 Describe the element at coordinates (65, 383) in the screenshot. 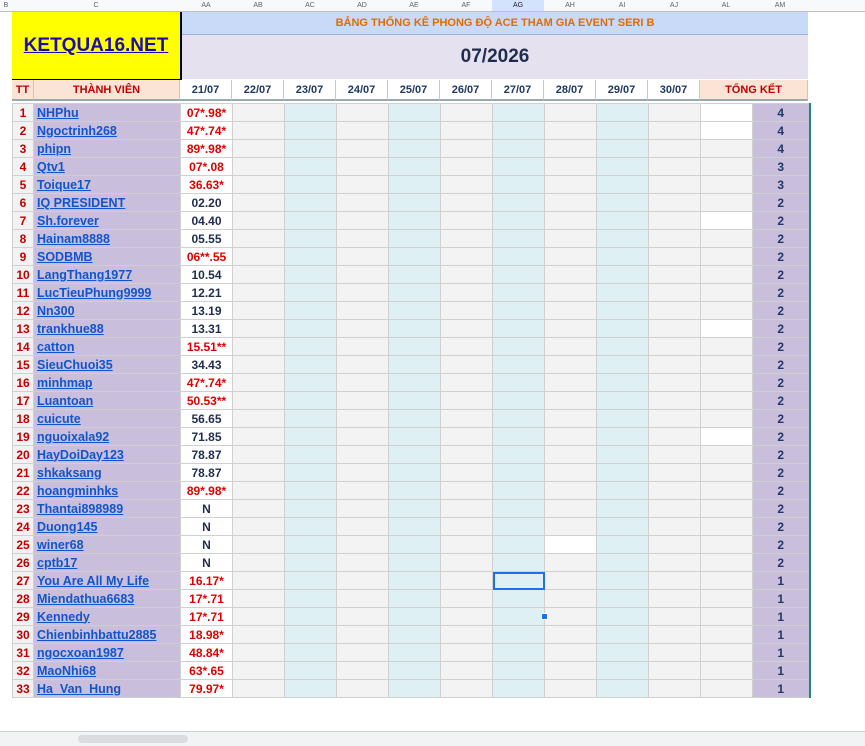

I see `member-link: minhmap` at that location.